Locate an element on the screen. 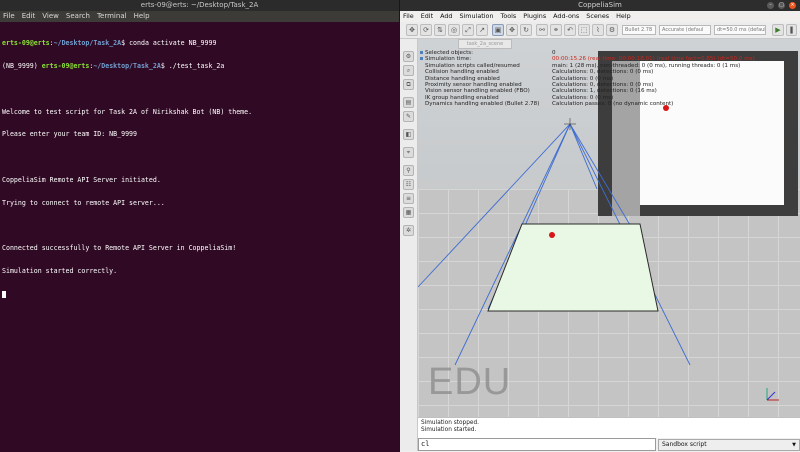 The image size is (800, 452). physics-engine-select: Bullet 2.78 is located at coordinates (639, 30).